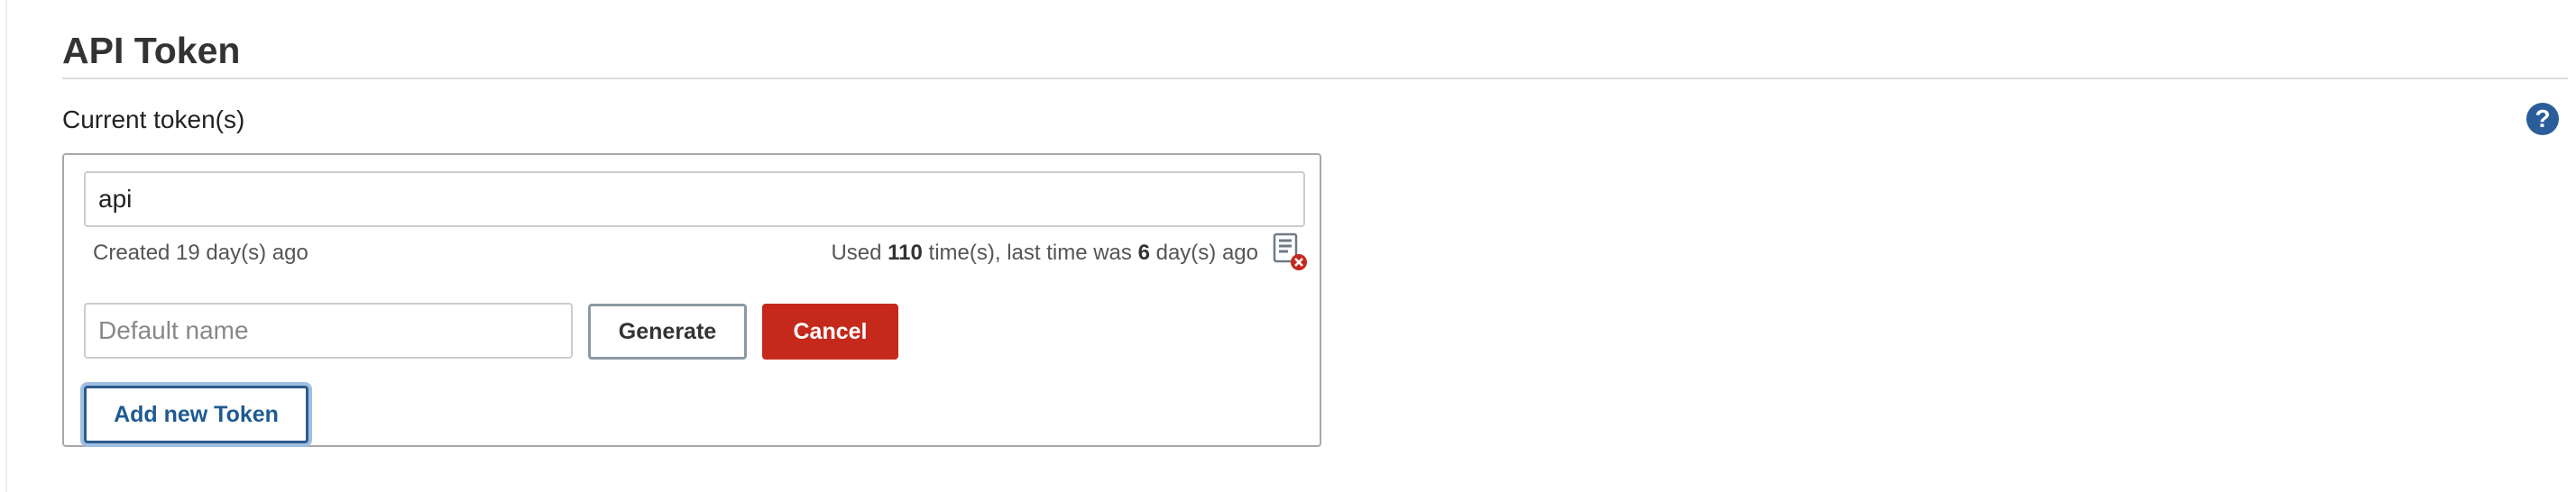 The height and width of the screenshot is (492, 2576). What do you see at coordinates (1315, 78) in the screenshot?
I see `title-divider` at bounding box center [1315, 78].